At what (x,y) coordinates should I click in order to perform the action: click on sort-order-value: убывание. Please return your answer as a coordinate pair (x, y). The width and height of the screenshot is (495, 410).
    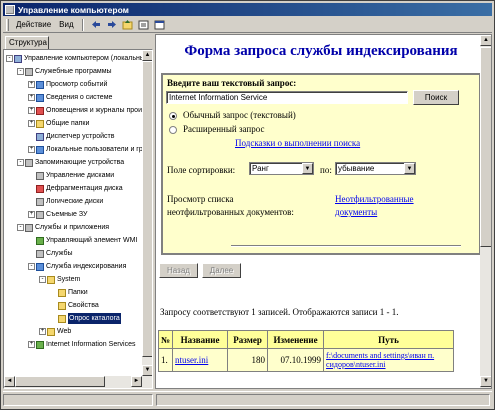
    Looking at the image, I should click on (356, 168).